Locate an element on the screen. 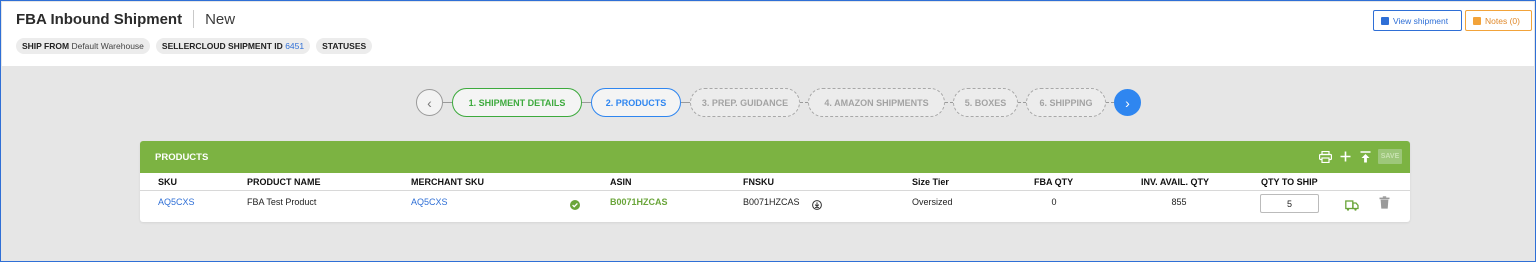 Image resolution: width=1536 pixels, height=262 pixels. fba-qty-cell: 0 is located at coordinates (1054, 202).